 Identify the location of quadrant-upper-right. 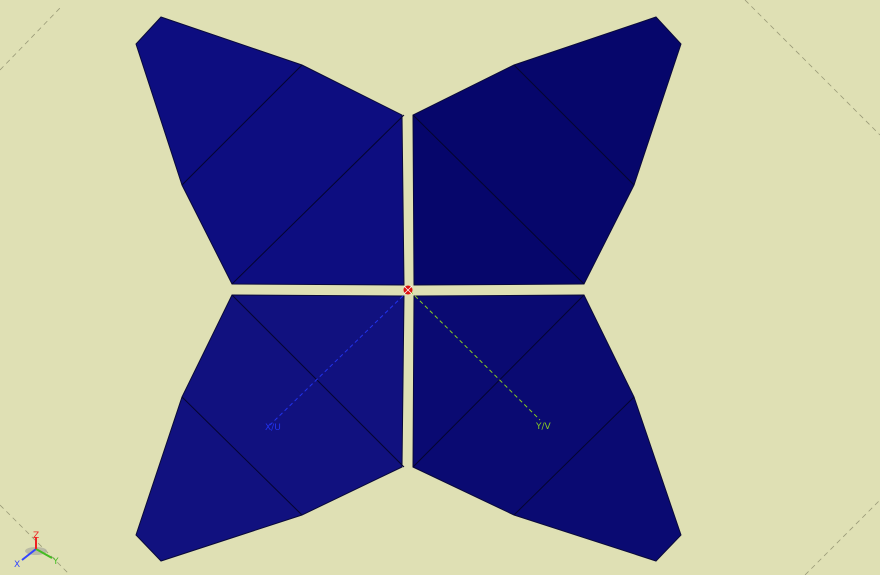
(547, 151).